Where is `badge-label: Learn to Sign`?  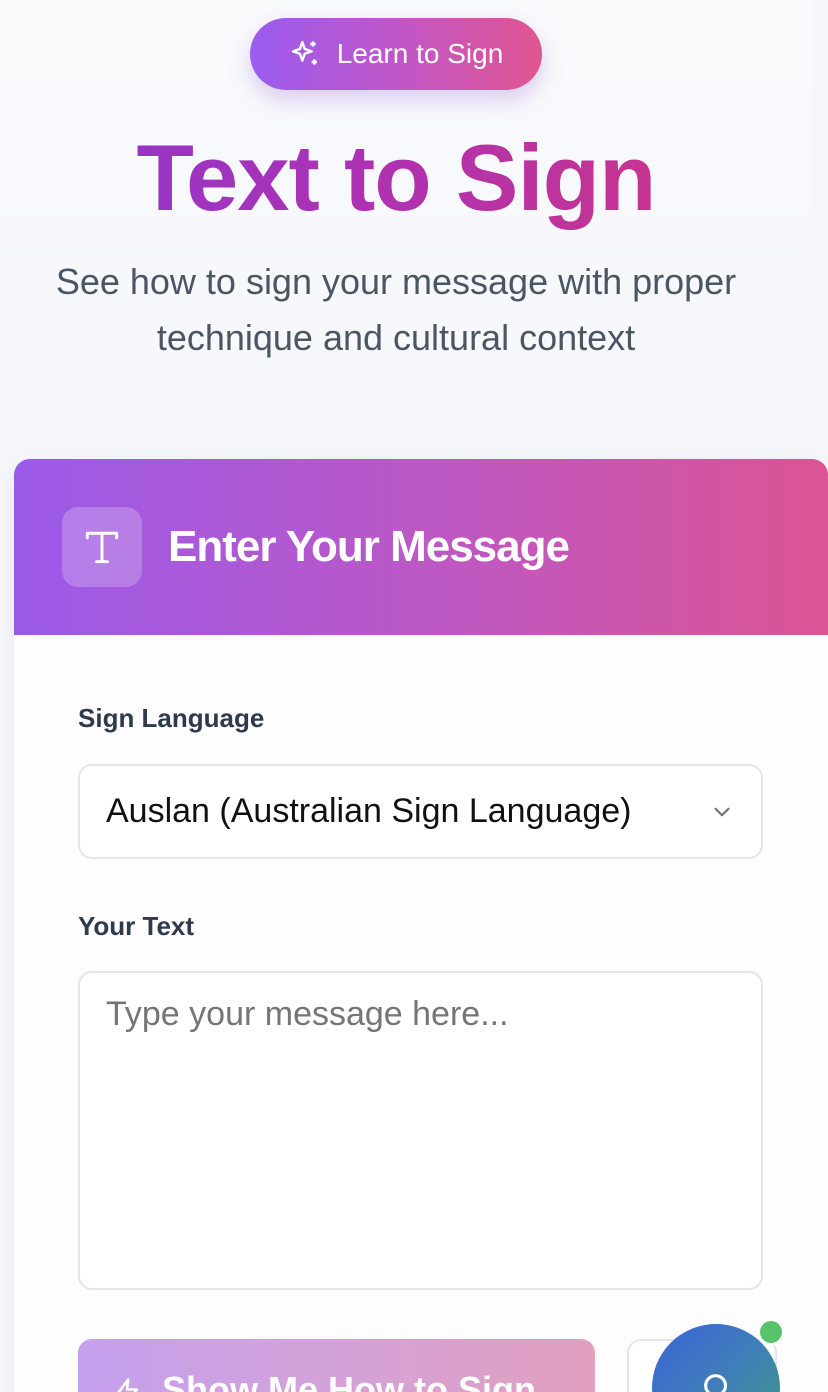 badge-label: Learn to Sign is located at coordinates (420, 53).